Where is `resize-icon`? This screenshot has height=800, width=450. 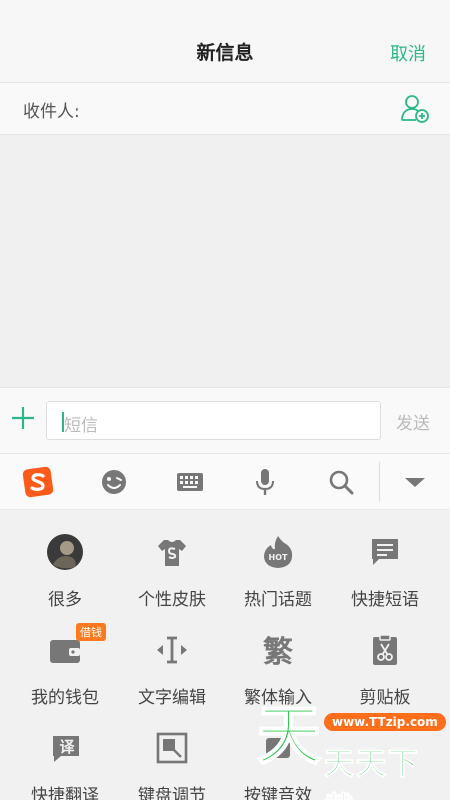 resize-icon is located at coordinates (172, 748).